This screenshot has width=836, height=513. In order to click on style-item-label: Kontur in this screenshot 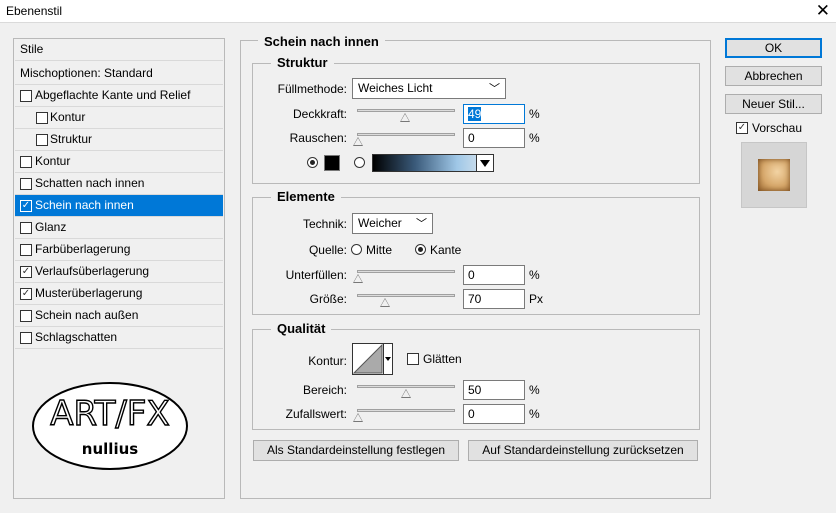, I will do `click(53, 161)`.